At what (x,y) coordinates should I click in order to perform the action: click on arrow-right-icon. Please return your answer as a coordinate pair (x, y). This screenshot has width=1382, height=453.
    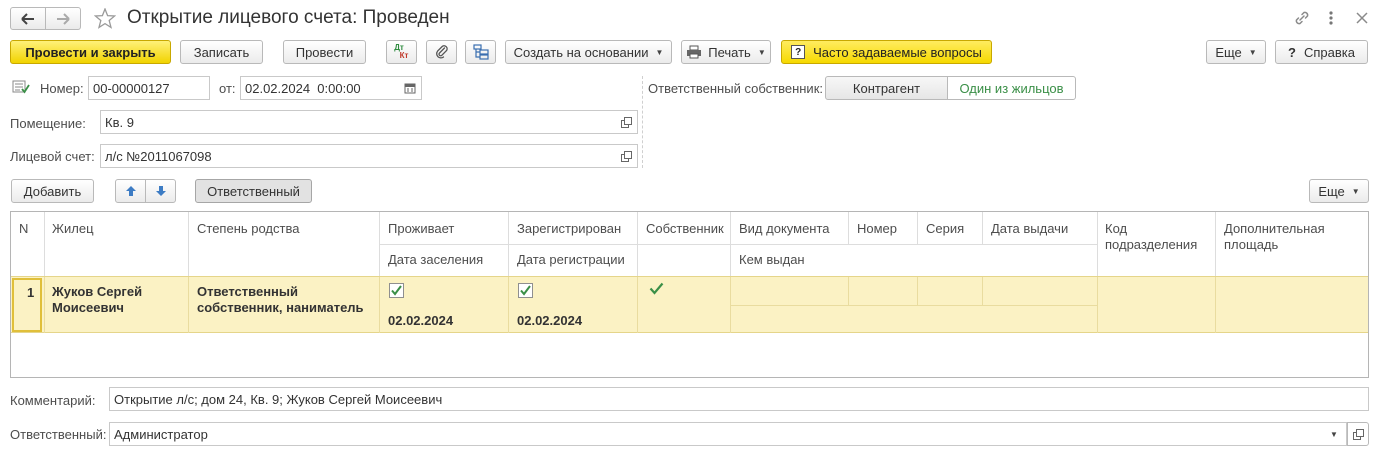
    Looking at the image, I should click on (63, 18).